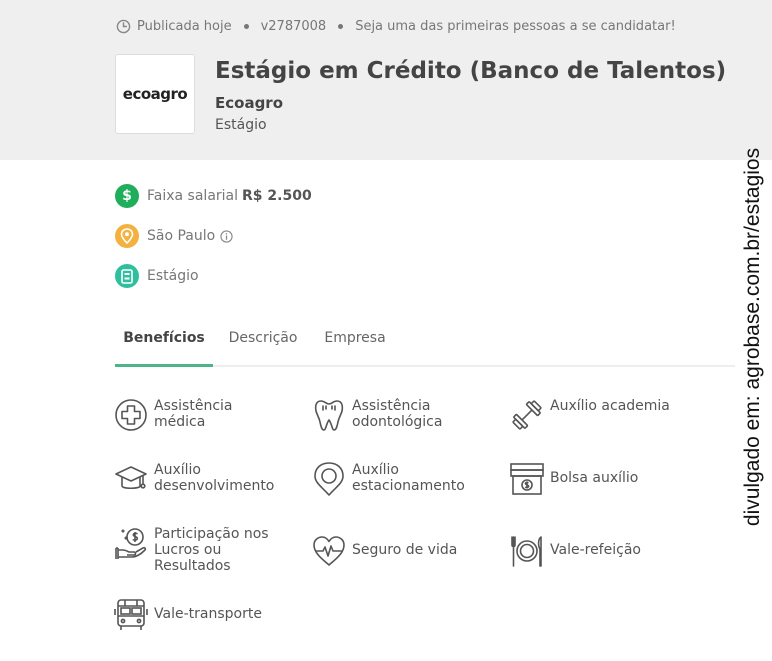  Describe the element at coordinates (329, 415) in the screenshot. I see `tooth-icon` at that location.